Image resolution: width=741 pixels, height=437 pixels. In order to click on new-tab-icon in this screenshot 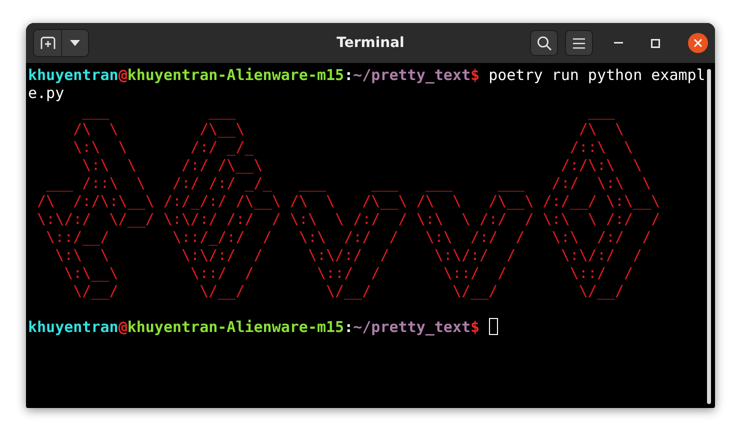, I will do `click(48, 43)`.